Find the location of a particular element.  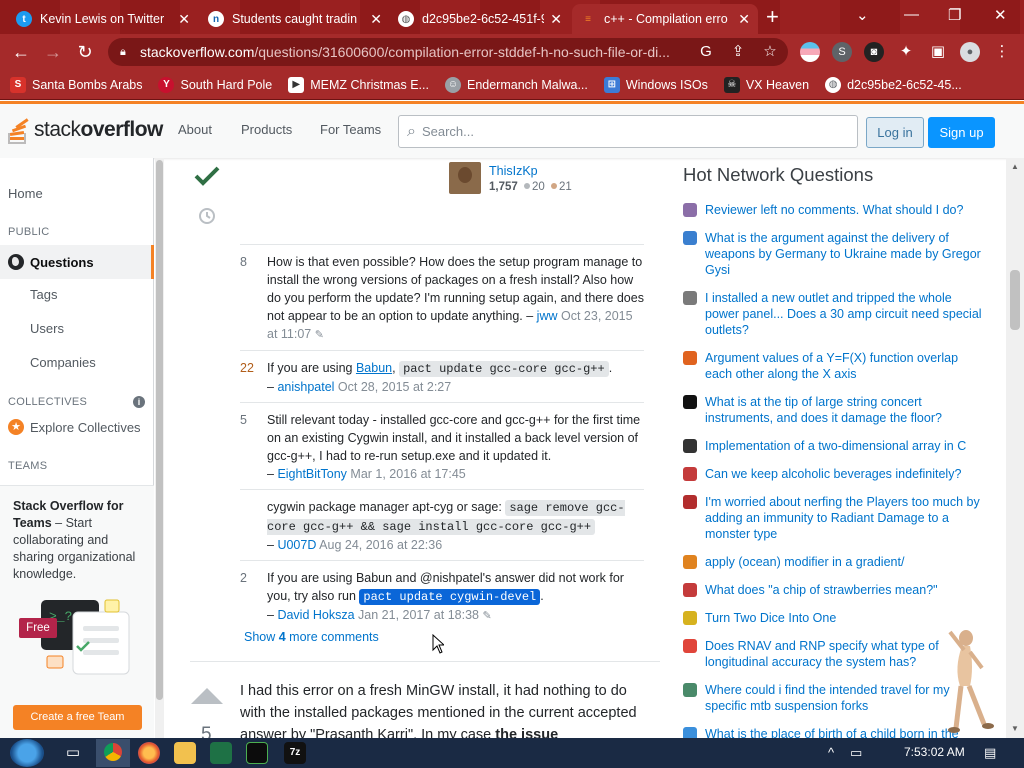

comment-user-link: jww is located at coordinates (547, 316).